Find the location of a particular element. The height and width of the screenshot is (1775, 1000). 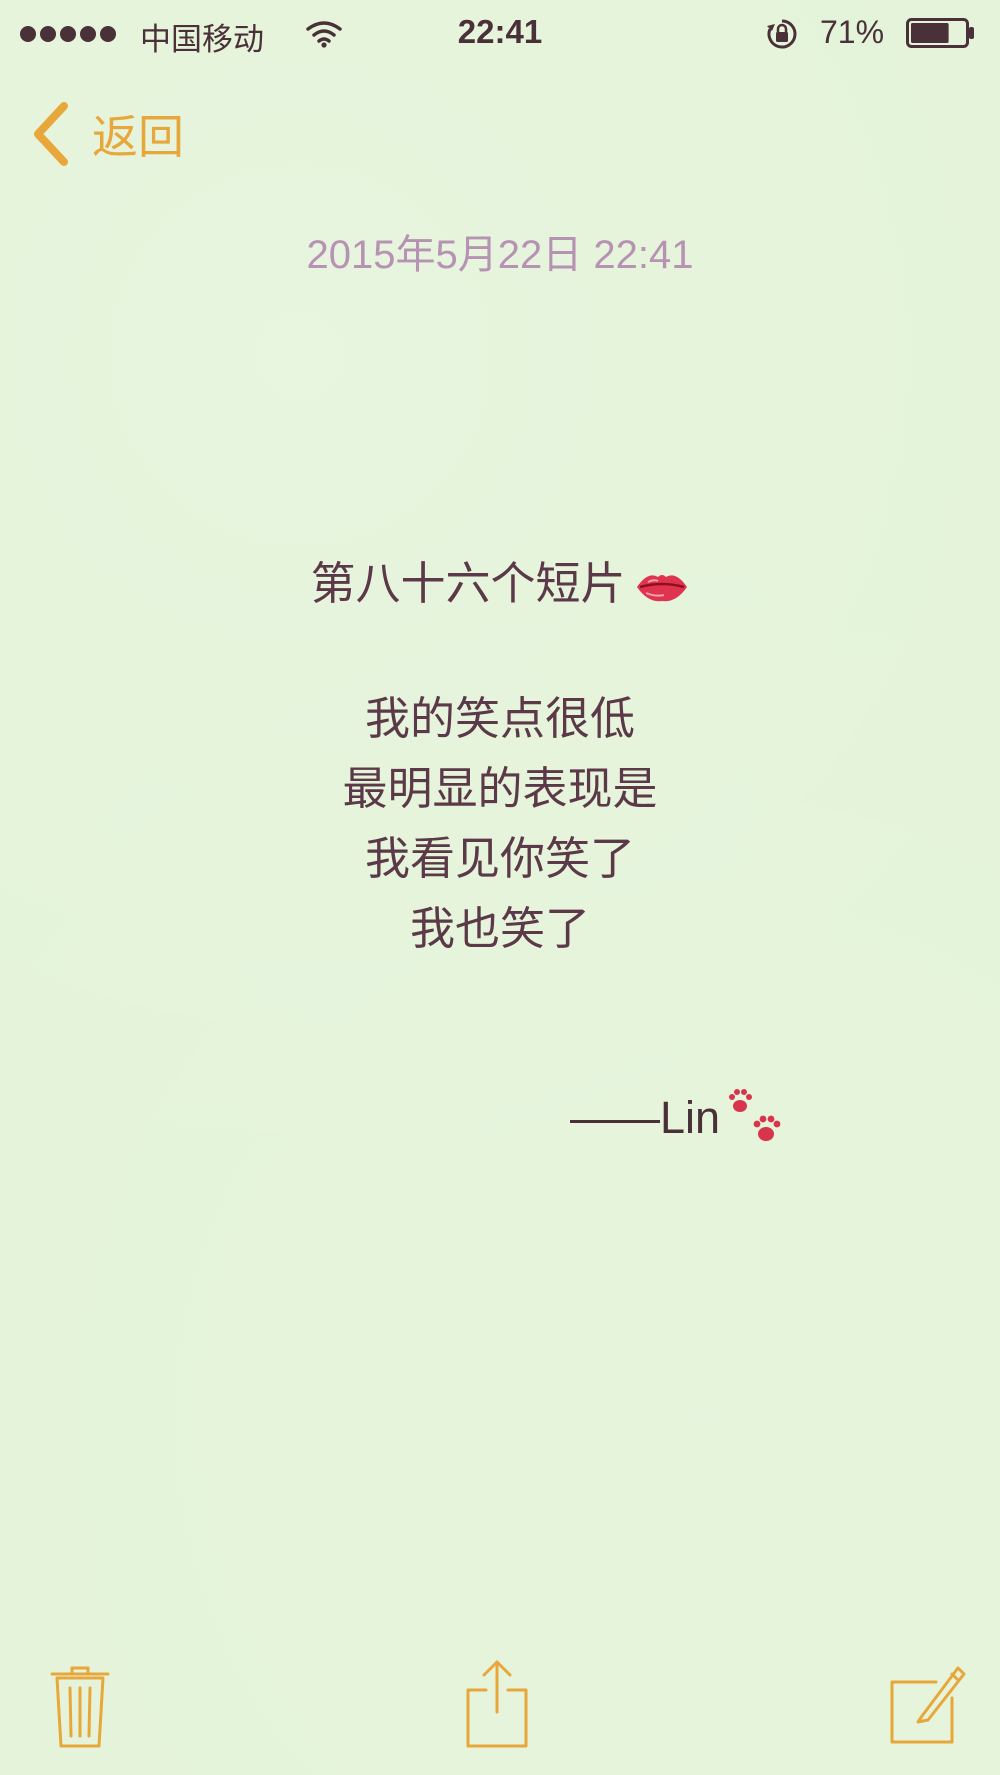

note-line: 我也笑了 is located at coordinates (499, 928).